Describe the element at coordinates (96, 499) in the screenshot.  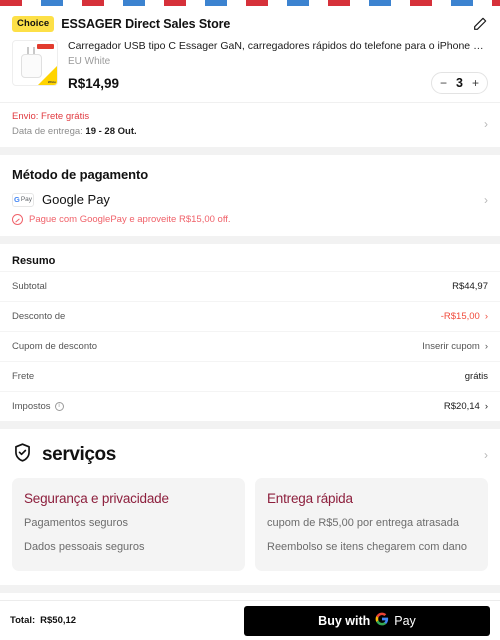
I see `service-card-heading: Segurança e privacidade` at that location.